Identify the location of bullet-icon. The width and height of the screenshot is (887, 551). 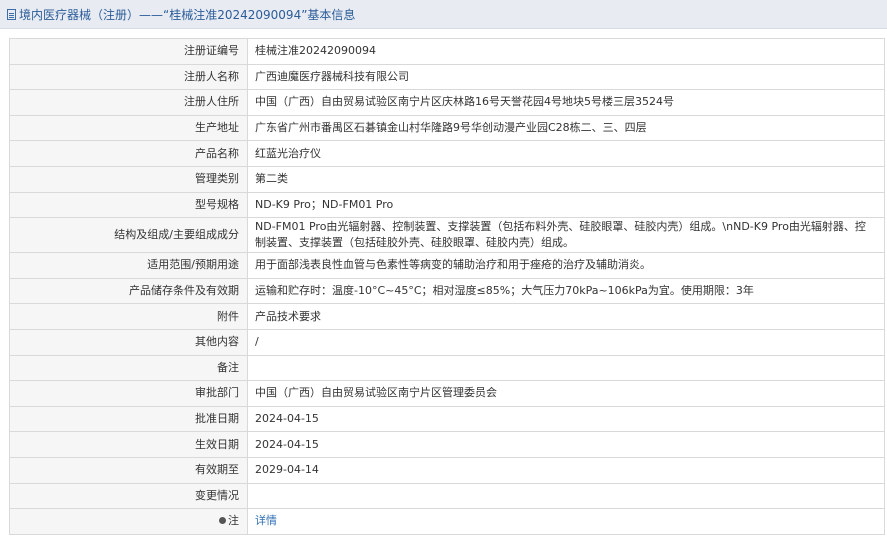
(222, 521).